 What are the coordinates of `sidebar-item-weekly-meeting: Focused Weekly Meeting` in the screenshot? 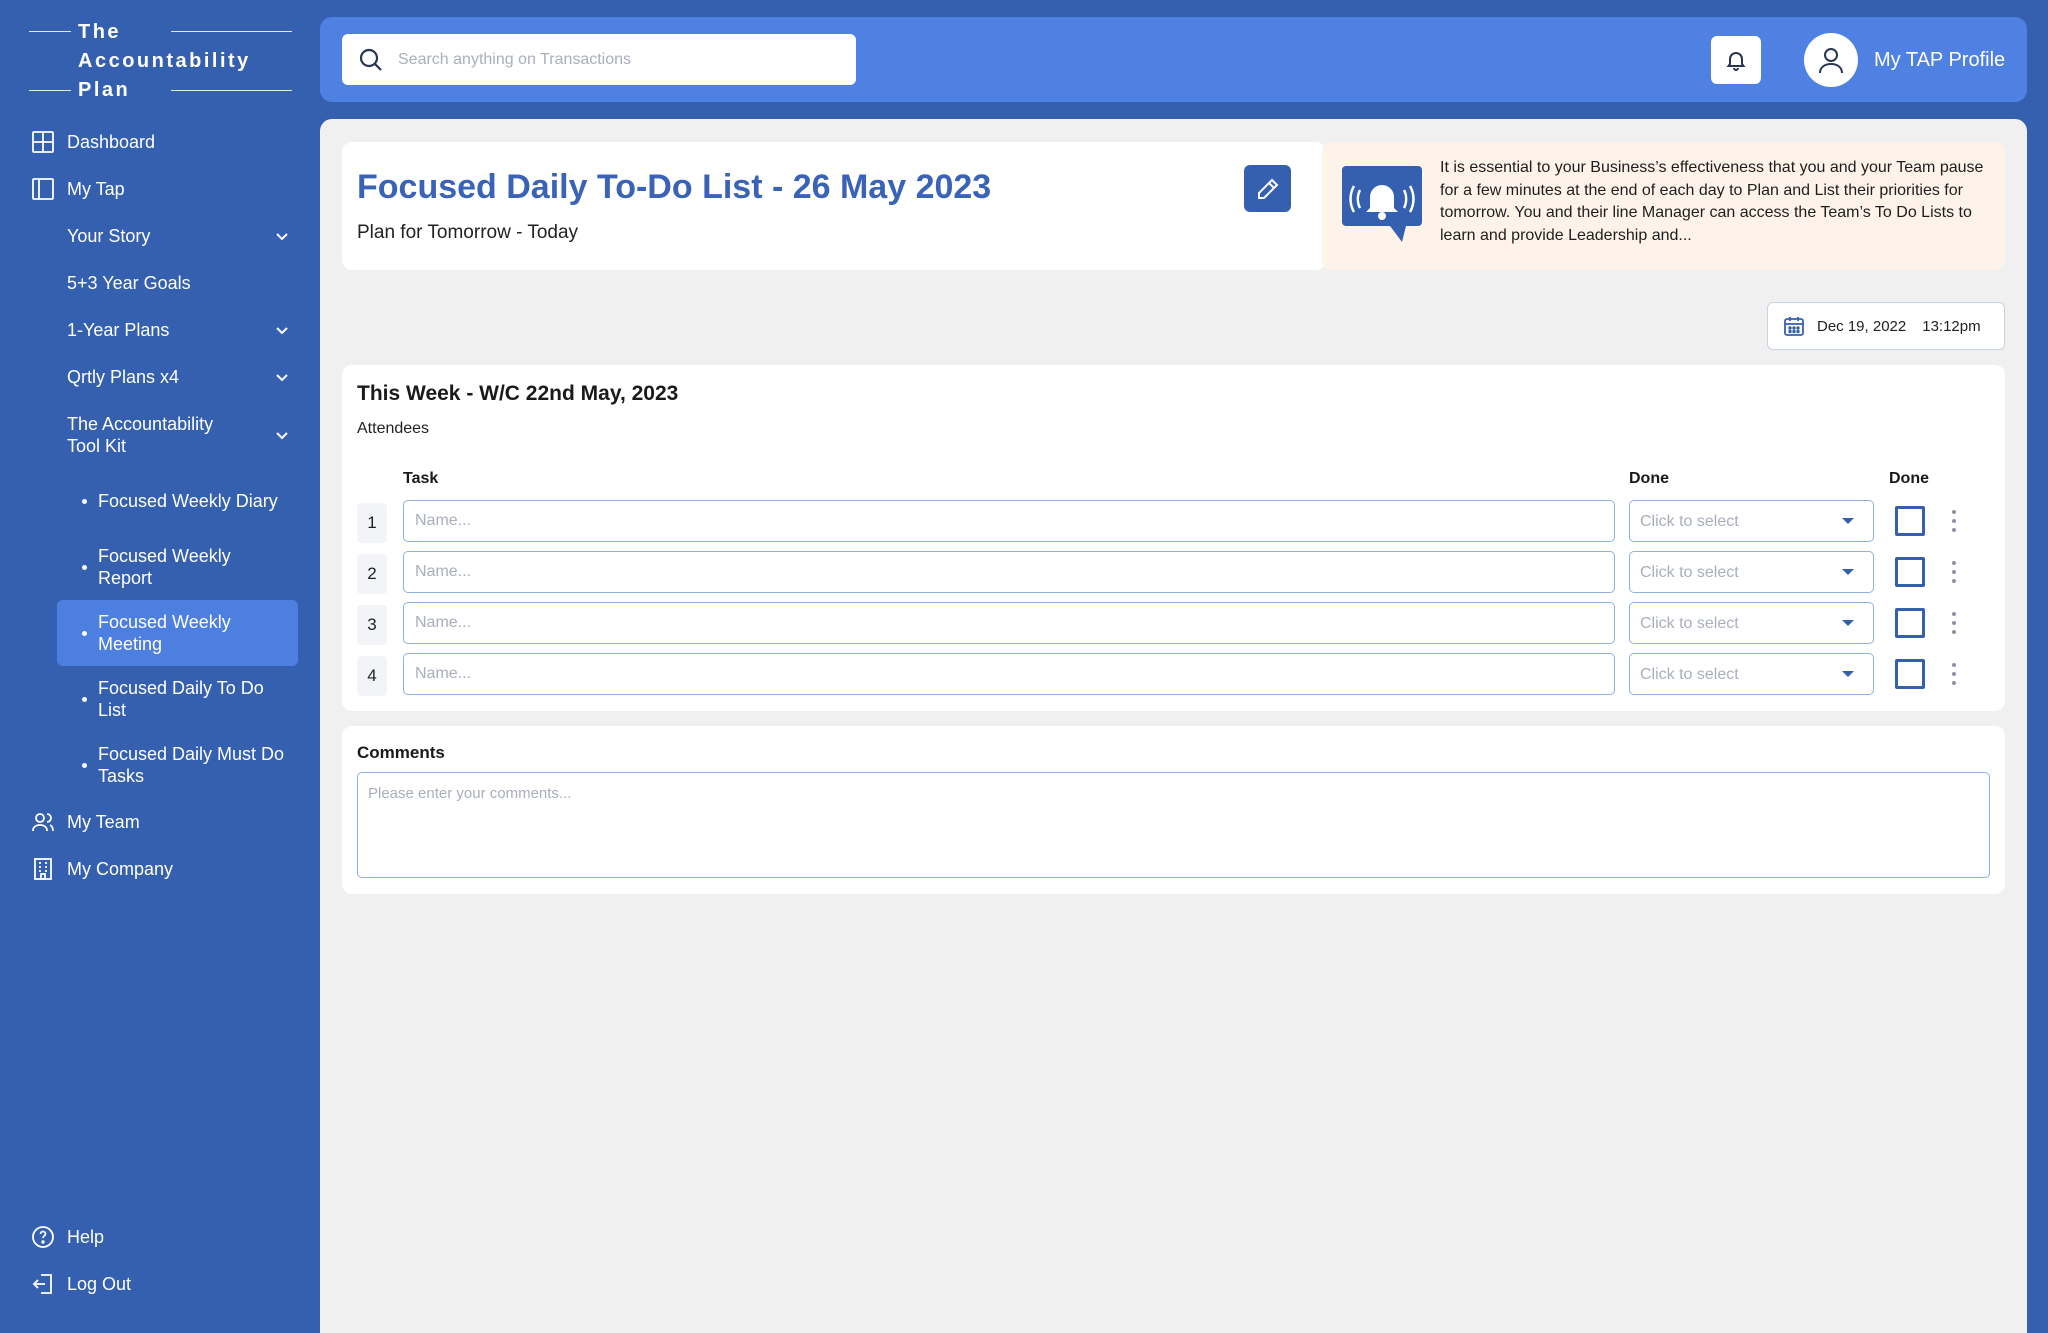 It's located at (177, 633).